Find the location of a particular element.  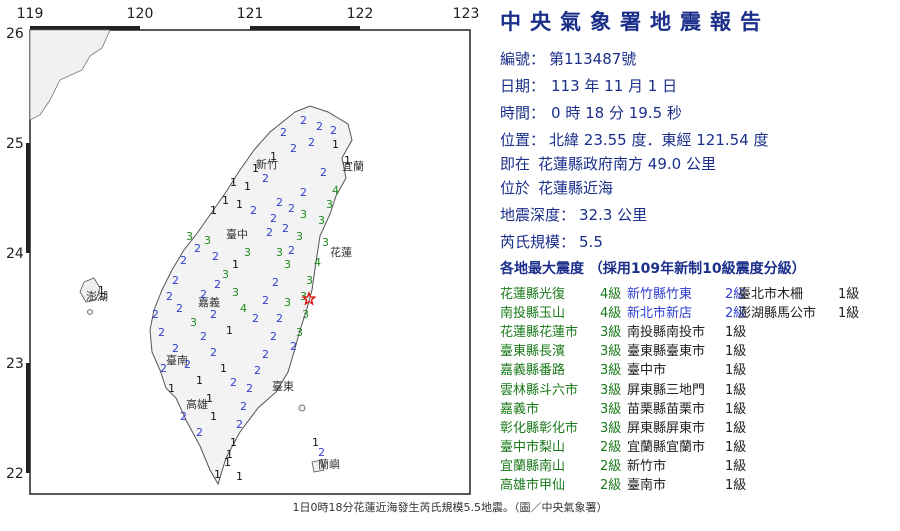

intensity-place: 高雄市甲仙 is located at coordinates (533, 485).